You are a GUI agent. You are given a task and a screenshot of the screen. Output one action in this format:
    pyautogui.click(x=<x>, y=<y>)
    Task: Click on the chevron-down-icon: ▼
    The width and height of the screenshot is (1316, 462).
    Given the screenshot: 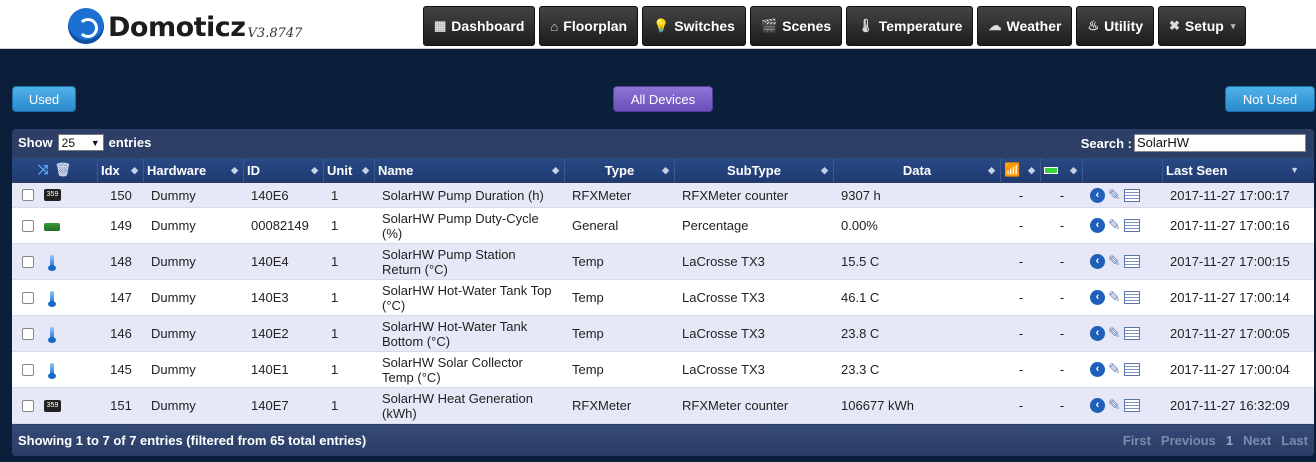 What is the action you would take?
    pyautogui.click(x=95, y=142)
    